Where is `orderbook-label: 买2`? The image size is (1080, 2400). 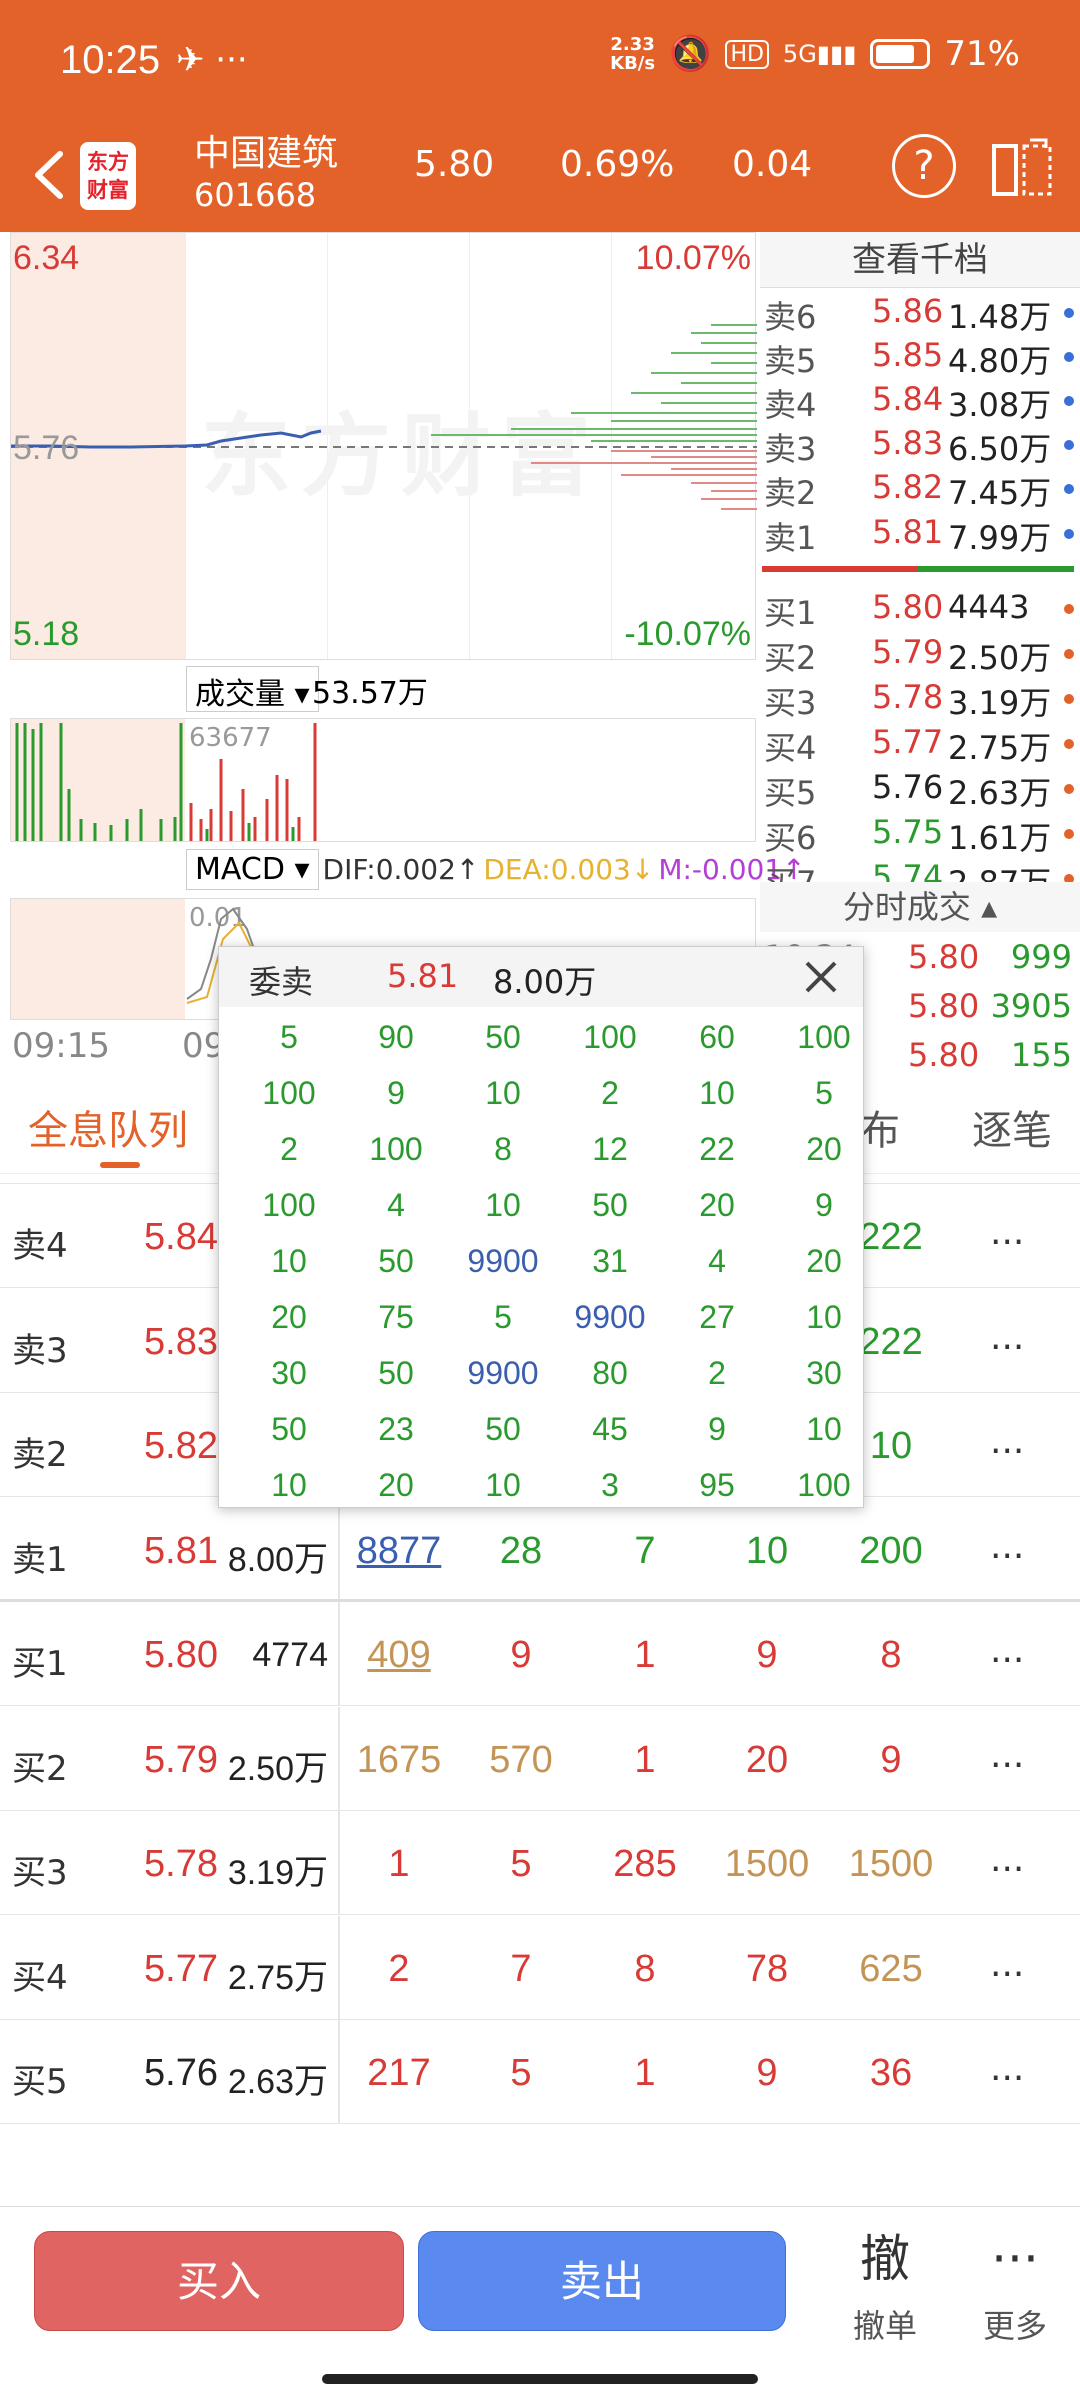 orderbook-label: 买2 is located at coordinates (790, 658).